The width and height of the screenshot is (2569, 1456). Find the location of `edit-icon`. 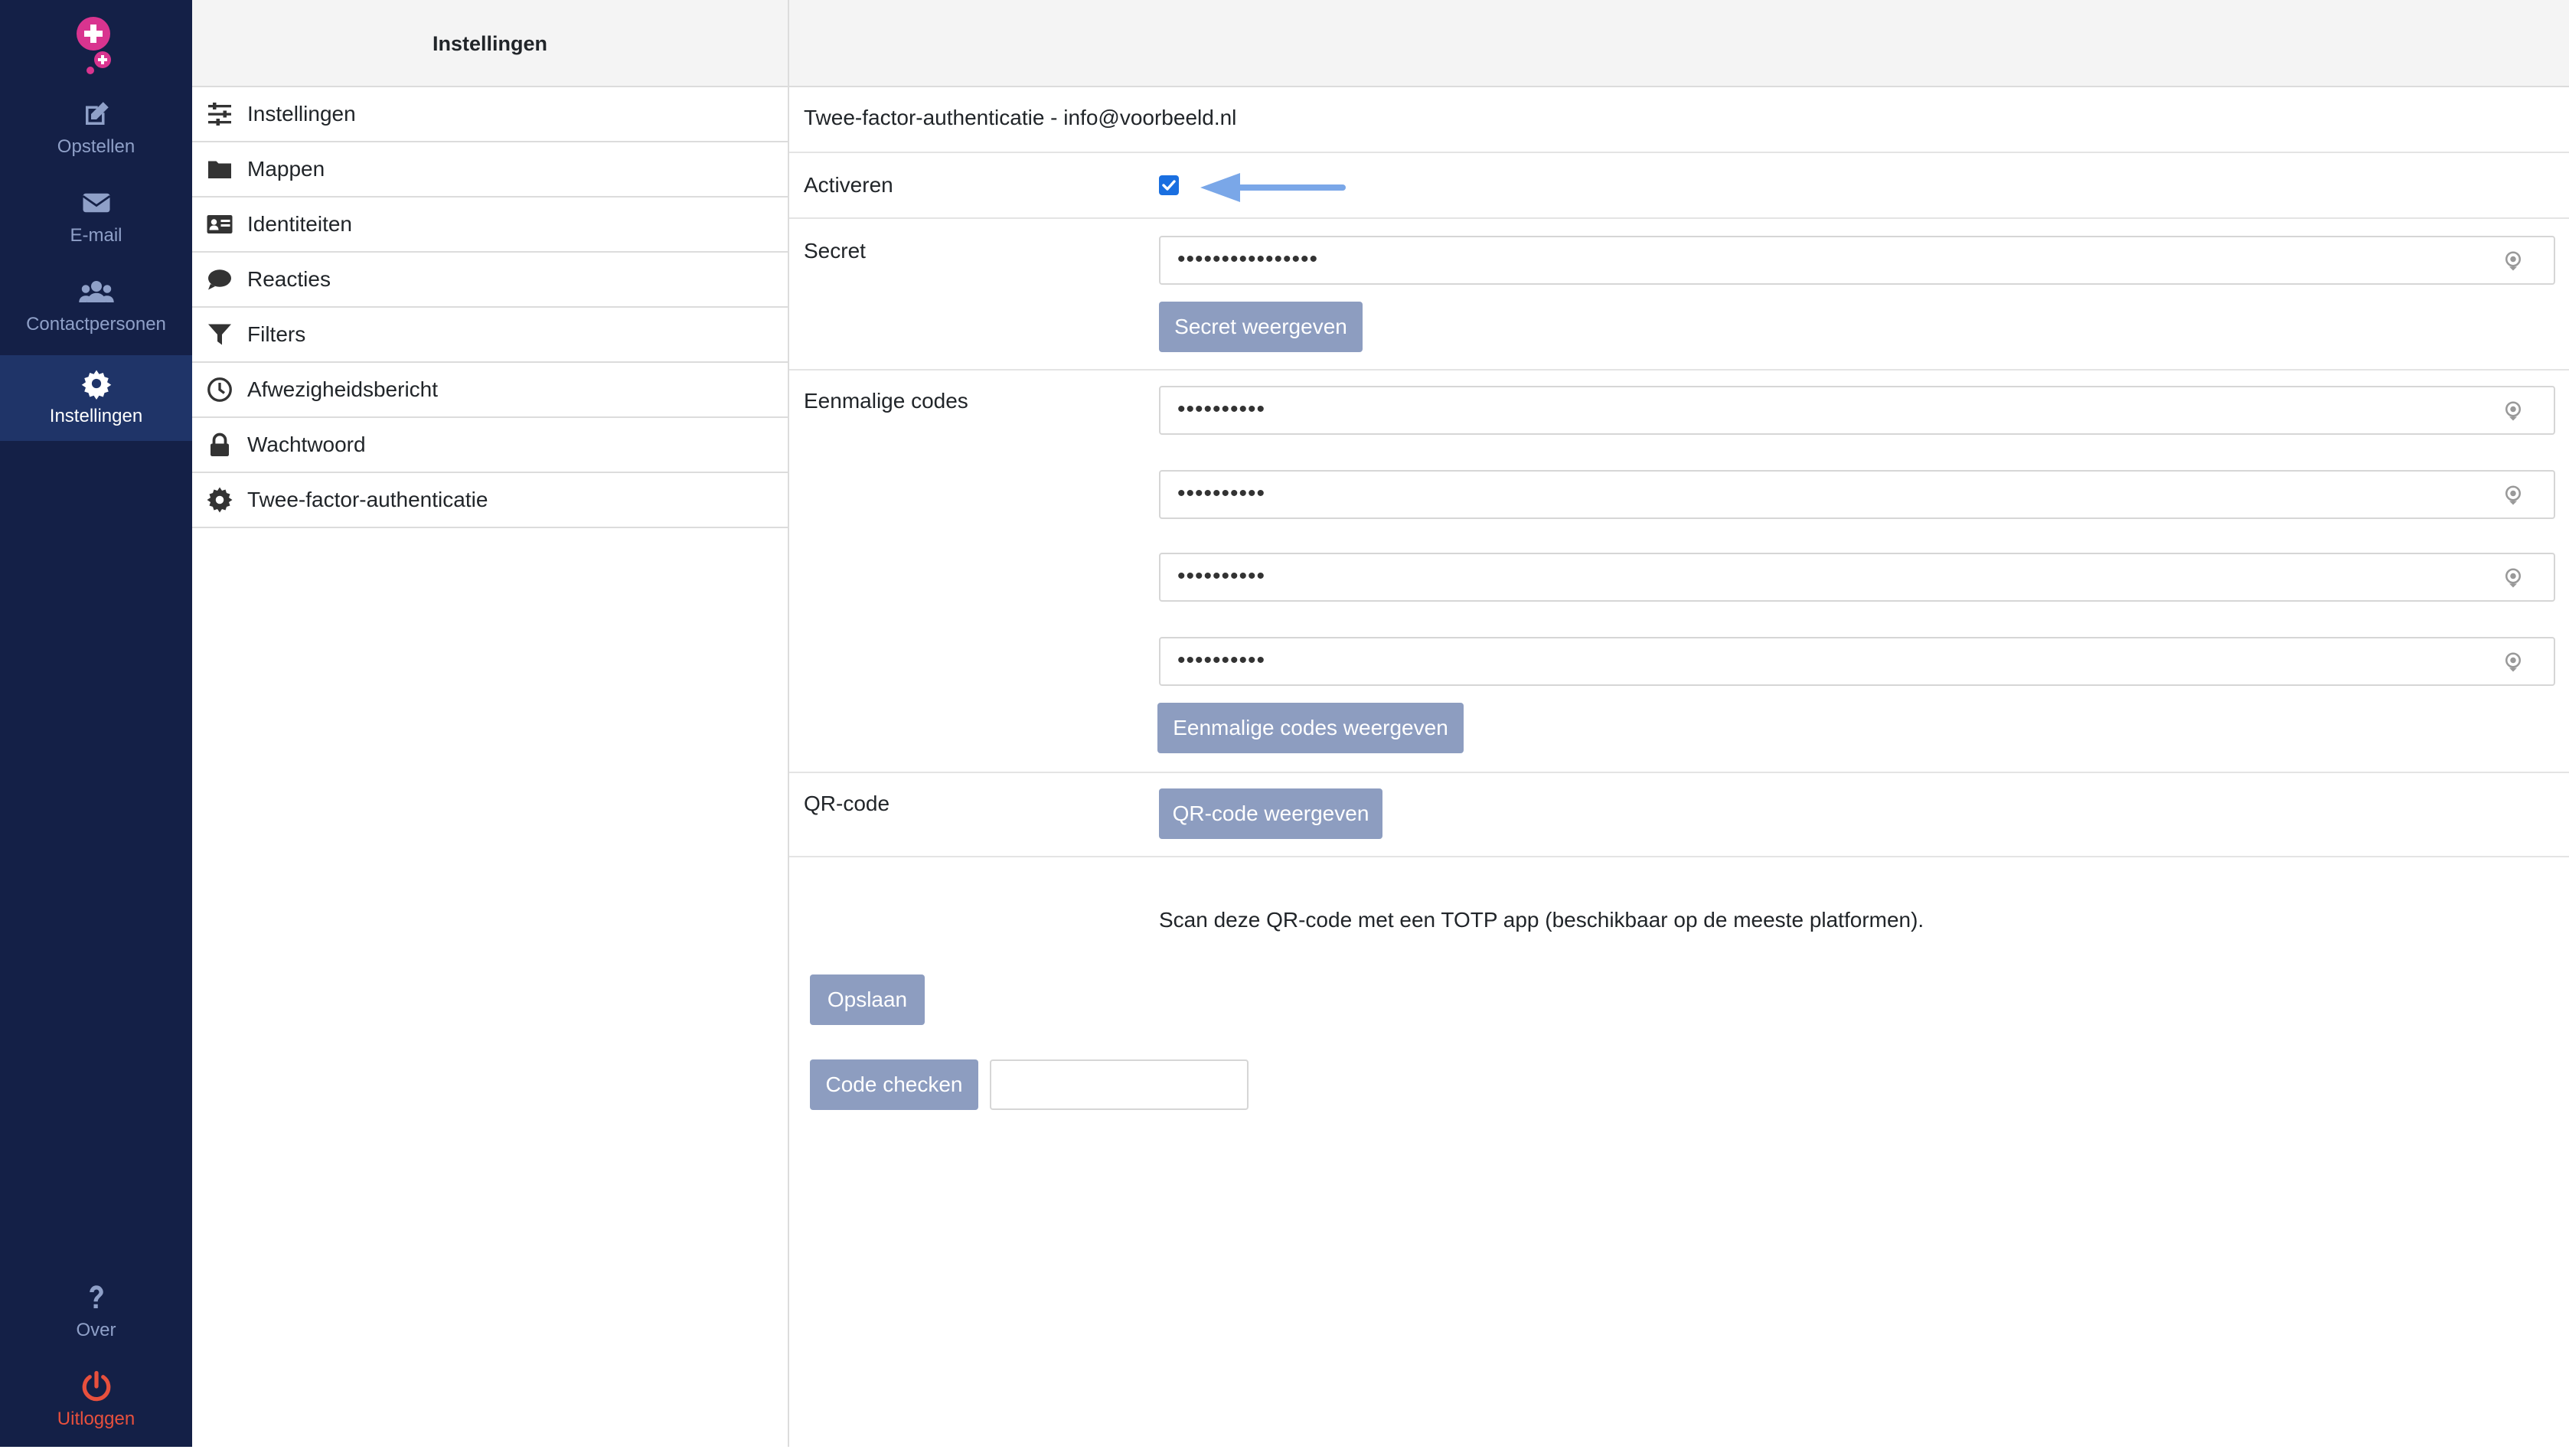

edit-icon is located at coordinates (97, 113).